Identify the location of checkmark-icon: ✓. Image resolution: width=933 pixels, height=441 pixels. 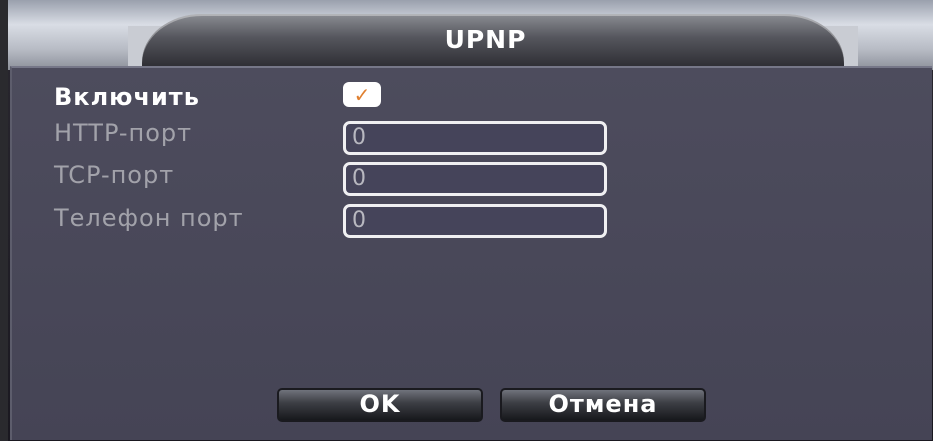
(362, 94).